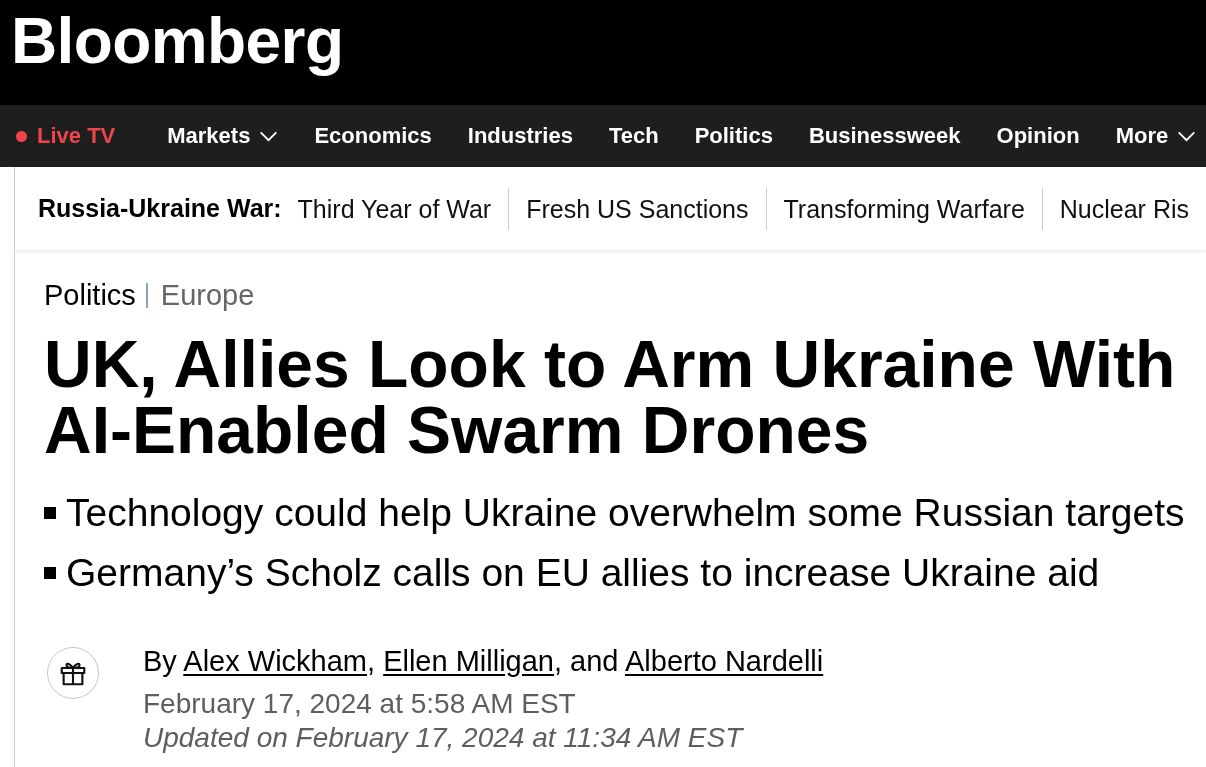 This screenshot has height=767, width=1206. I want to click on nav-link: Industries, so click(520, 136).